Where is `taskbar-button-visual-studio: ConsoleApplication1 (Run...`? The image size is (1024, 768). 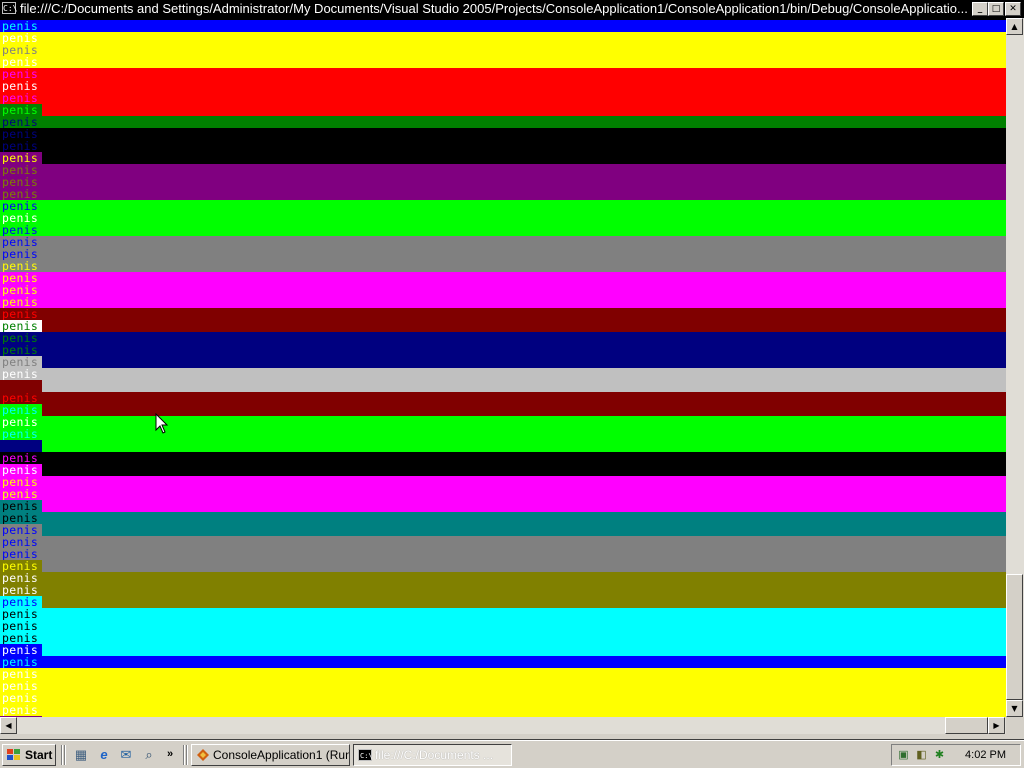
taskbar-button-visual-studio: ConsoleApplication1 (Run... is located at coordinates (270, 755).